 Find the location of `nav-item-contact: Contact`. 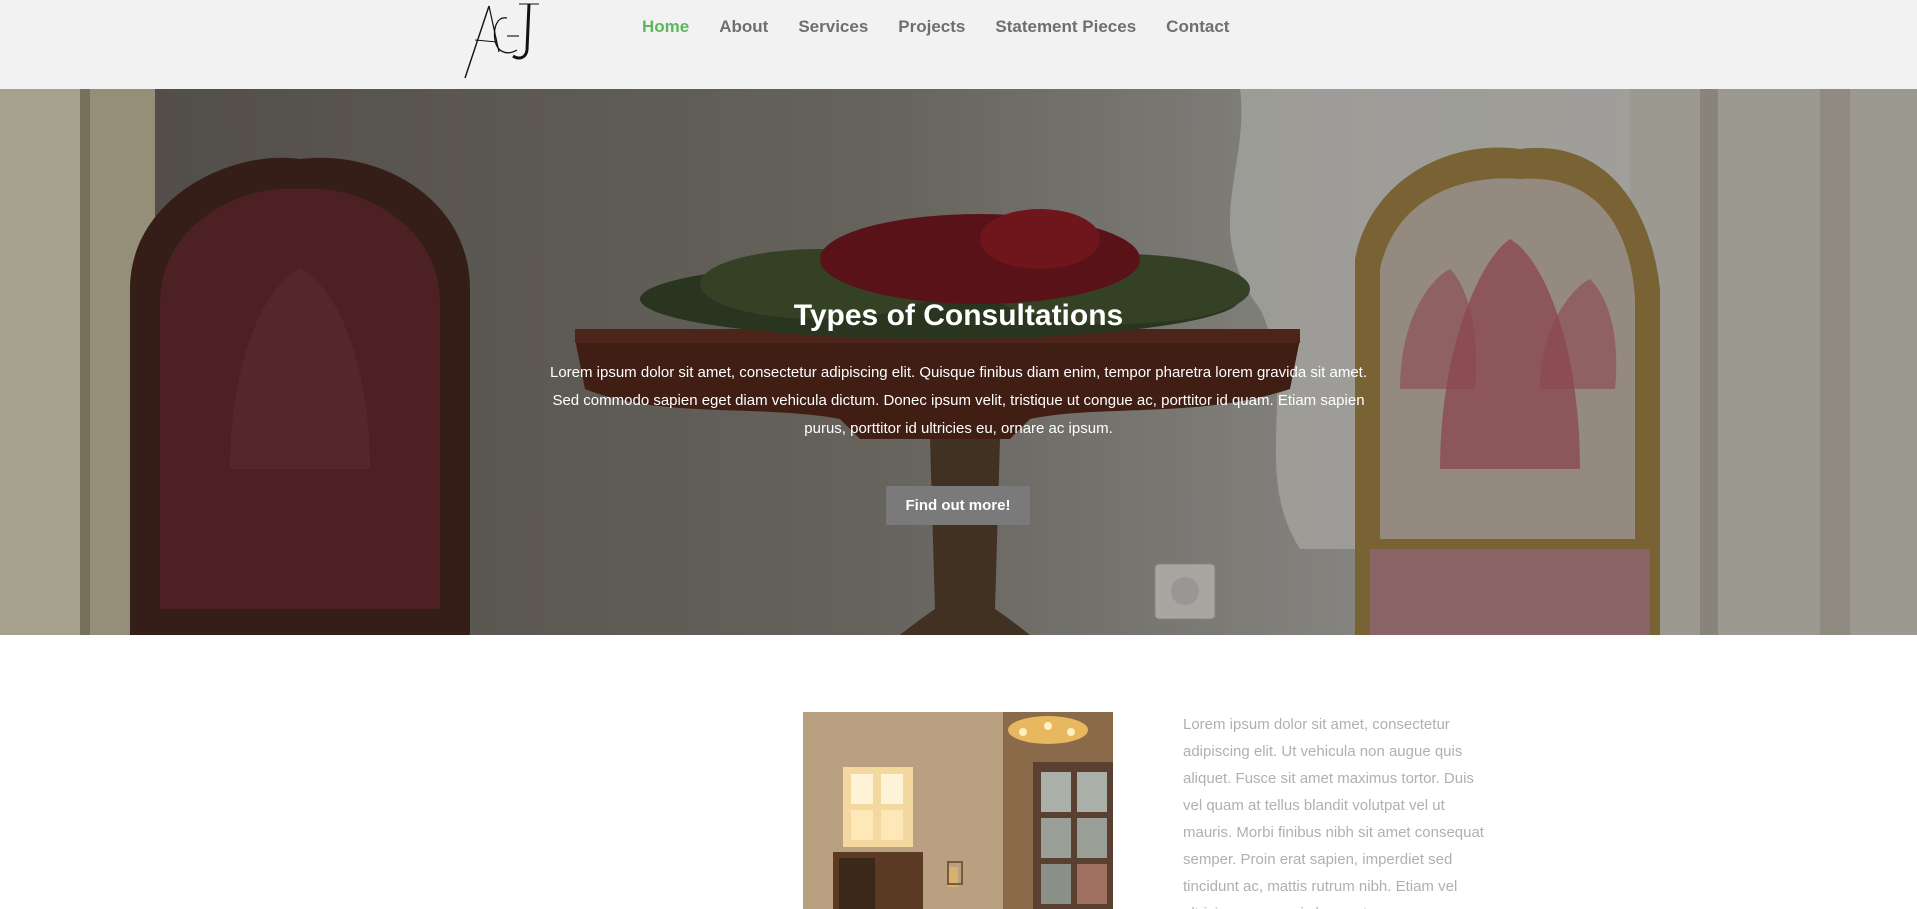

nav-item-contact: Contact is located at coordinates (1197, 27).